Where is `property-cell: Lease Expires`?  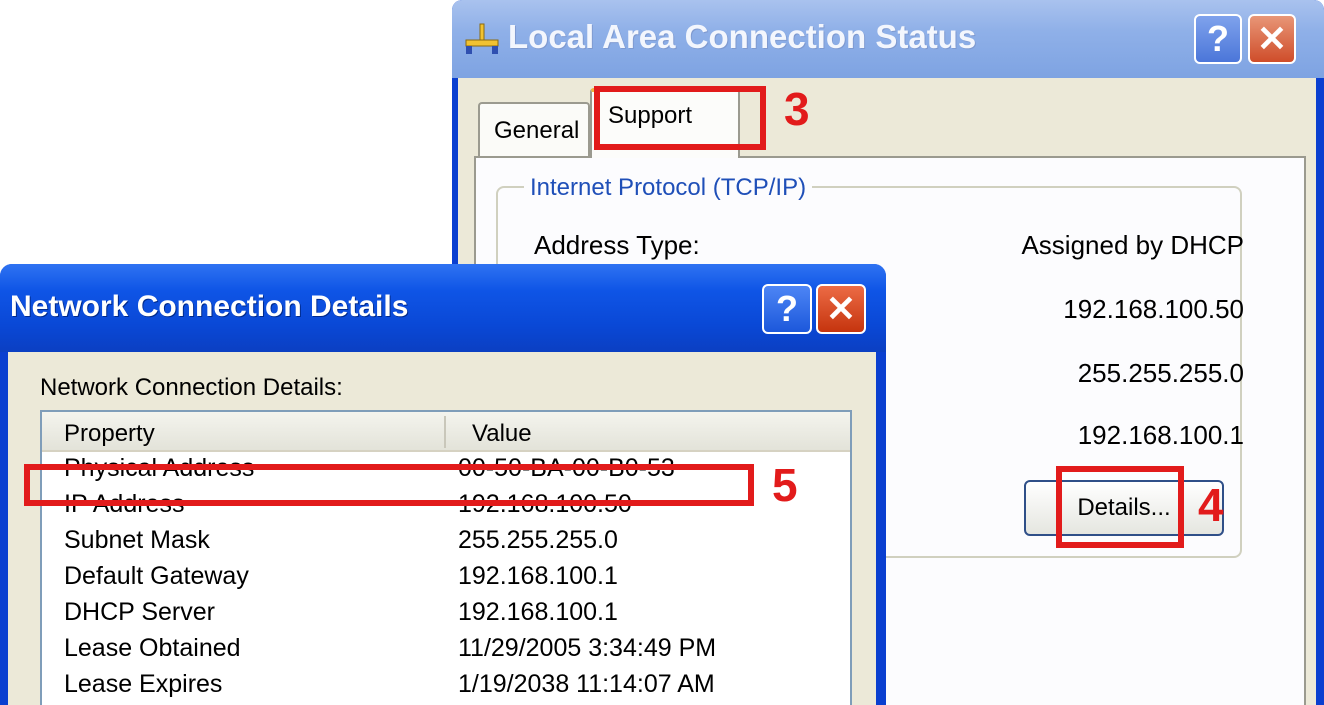 property-cell: Lease Expires is located at coordinates (143, 684).